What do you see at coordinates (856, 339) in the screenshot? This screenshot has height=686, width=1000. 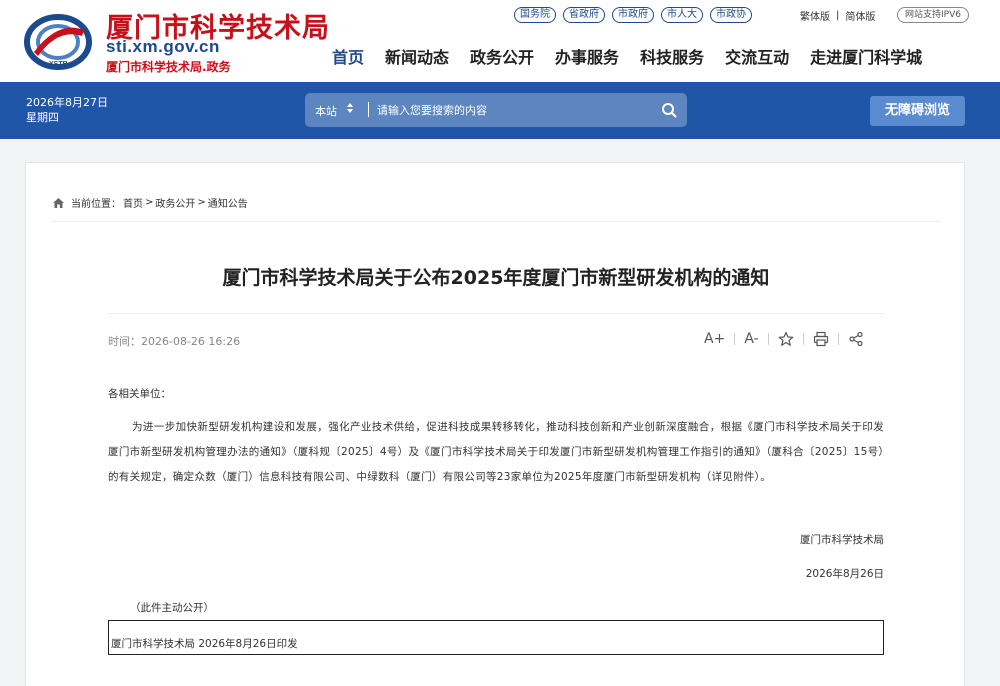 I see `share-icon` at bounding box center [856, 339].